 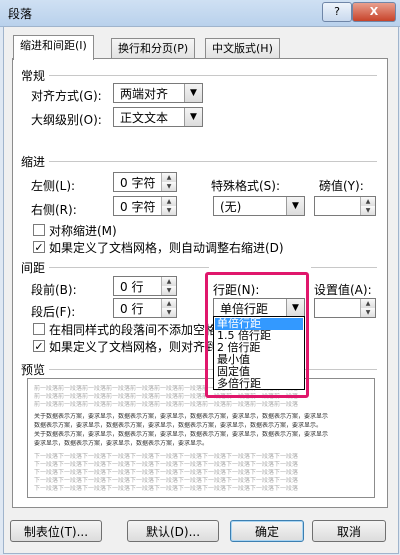 What do you see at coordinates (53, 47) in the screenshot?
I see `tab-indent-spacing: 缩进和间距(I)` at bounding box center [53, 47].